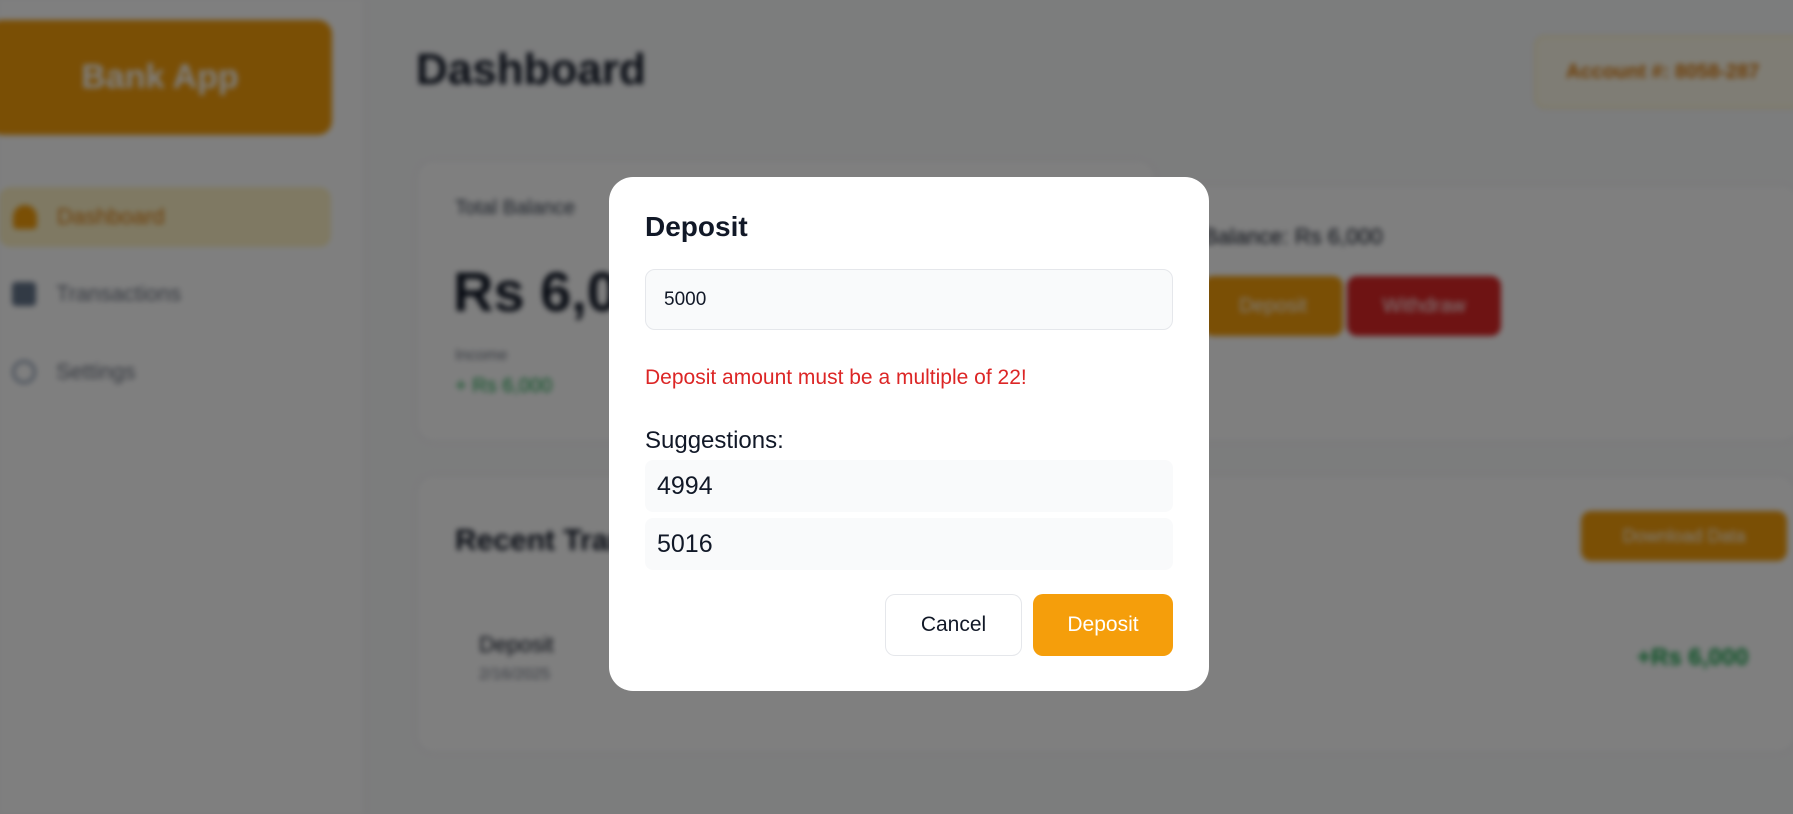 The height and width of the screenshot is (814, 1793). What do you see at coordinates (909, 486) in the screenshot?
I see `suggestion-item: 4994` at bounding box center [909, 486].